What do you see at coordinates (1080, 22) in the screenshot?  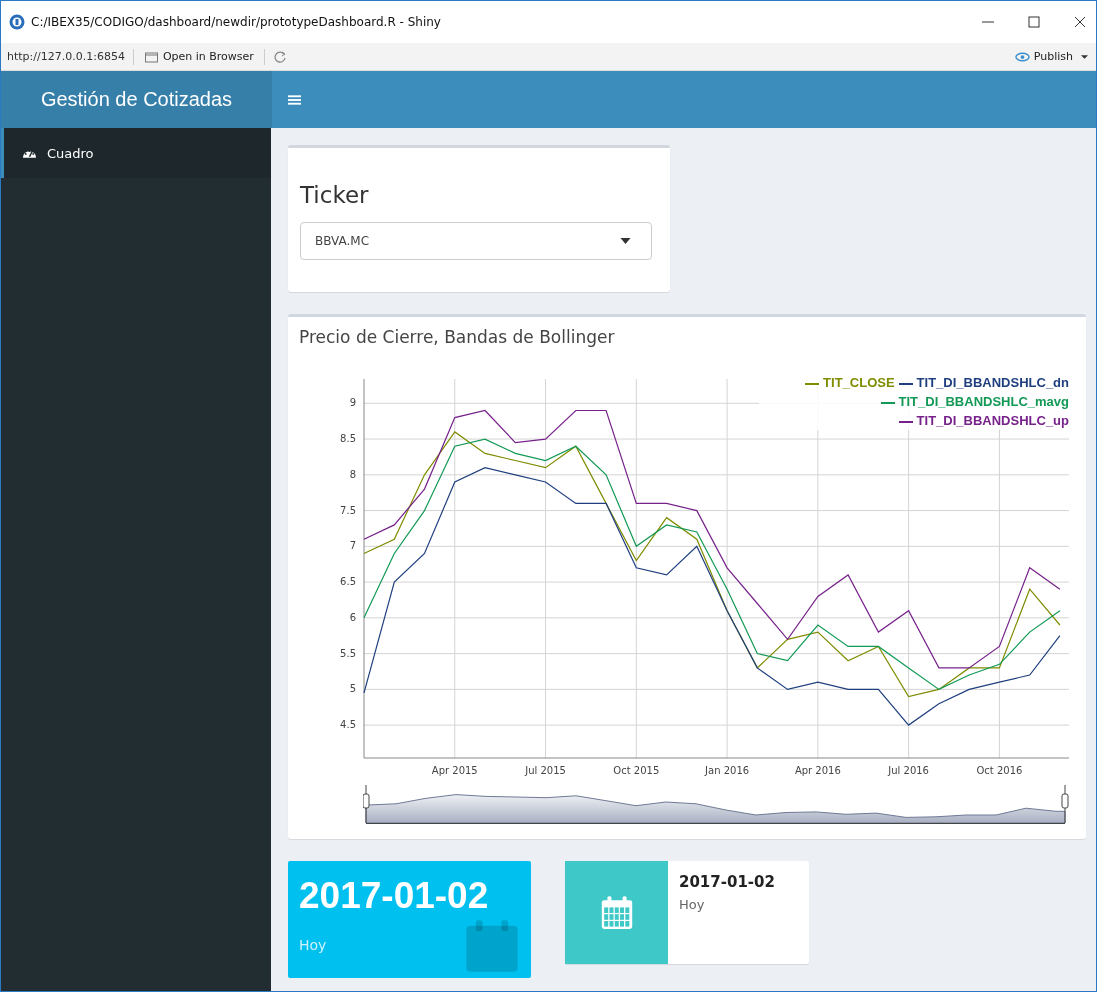 I see `close-icon` at bounding box center [1080, 22].